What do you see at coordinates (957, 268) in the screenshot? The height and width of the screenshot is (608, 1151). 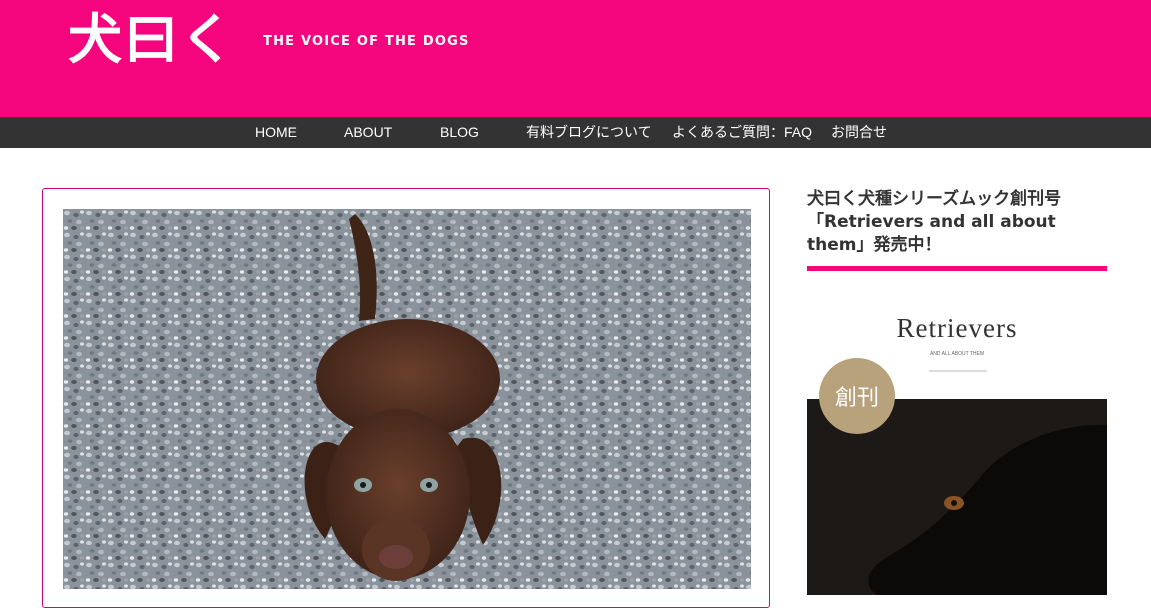 I see `sidebar-divider` at bounding box center [957, 268].